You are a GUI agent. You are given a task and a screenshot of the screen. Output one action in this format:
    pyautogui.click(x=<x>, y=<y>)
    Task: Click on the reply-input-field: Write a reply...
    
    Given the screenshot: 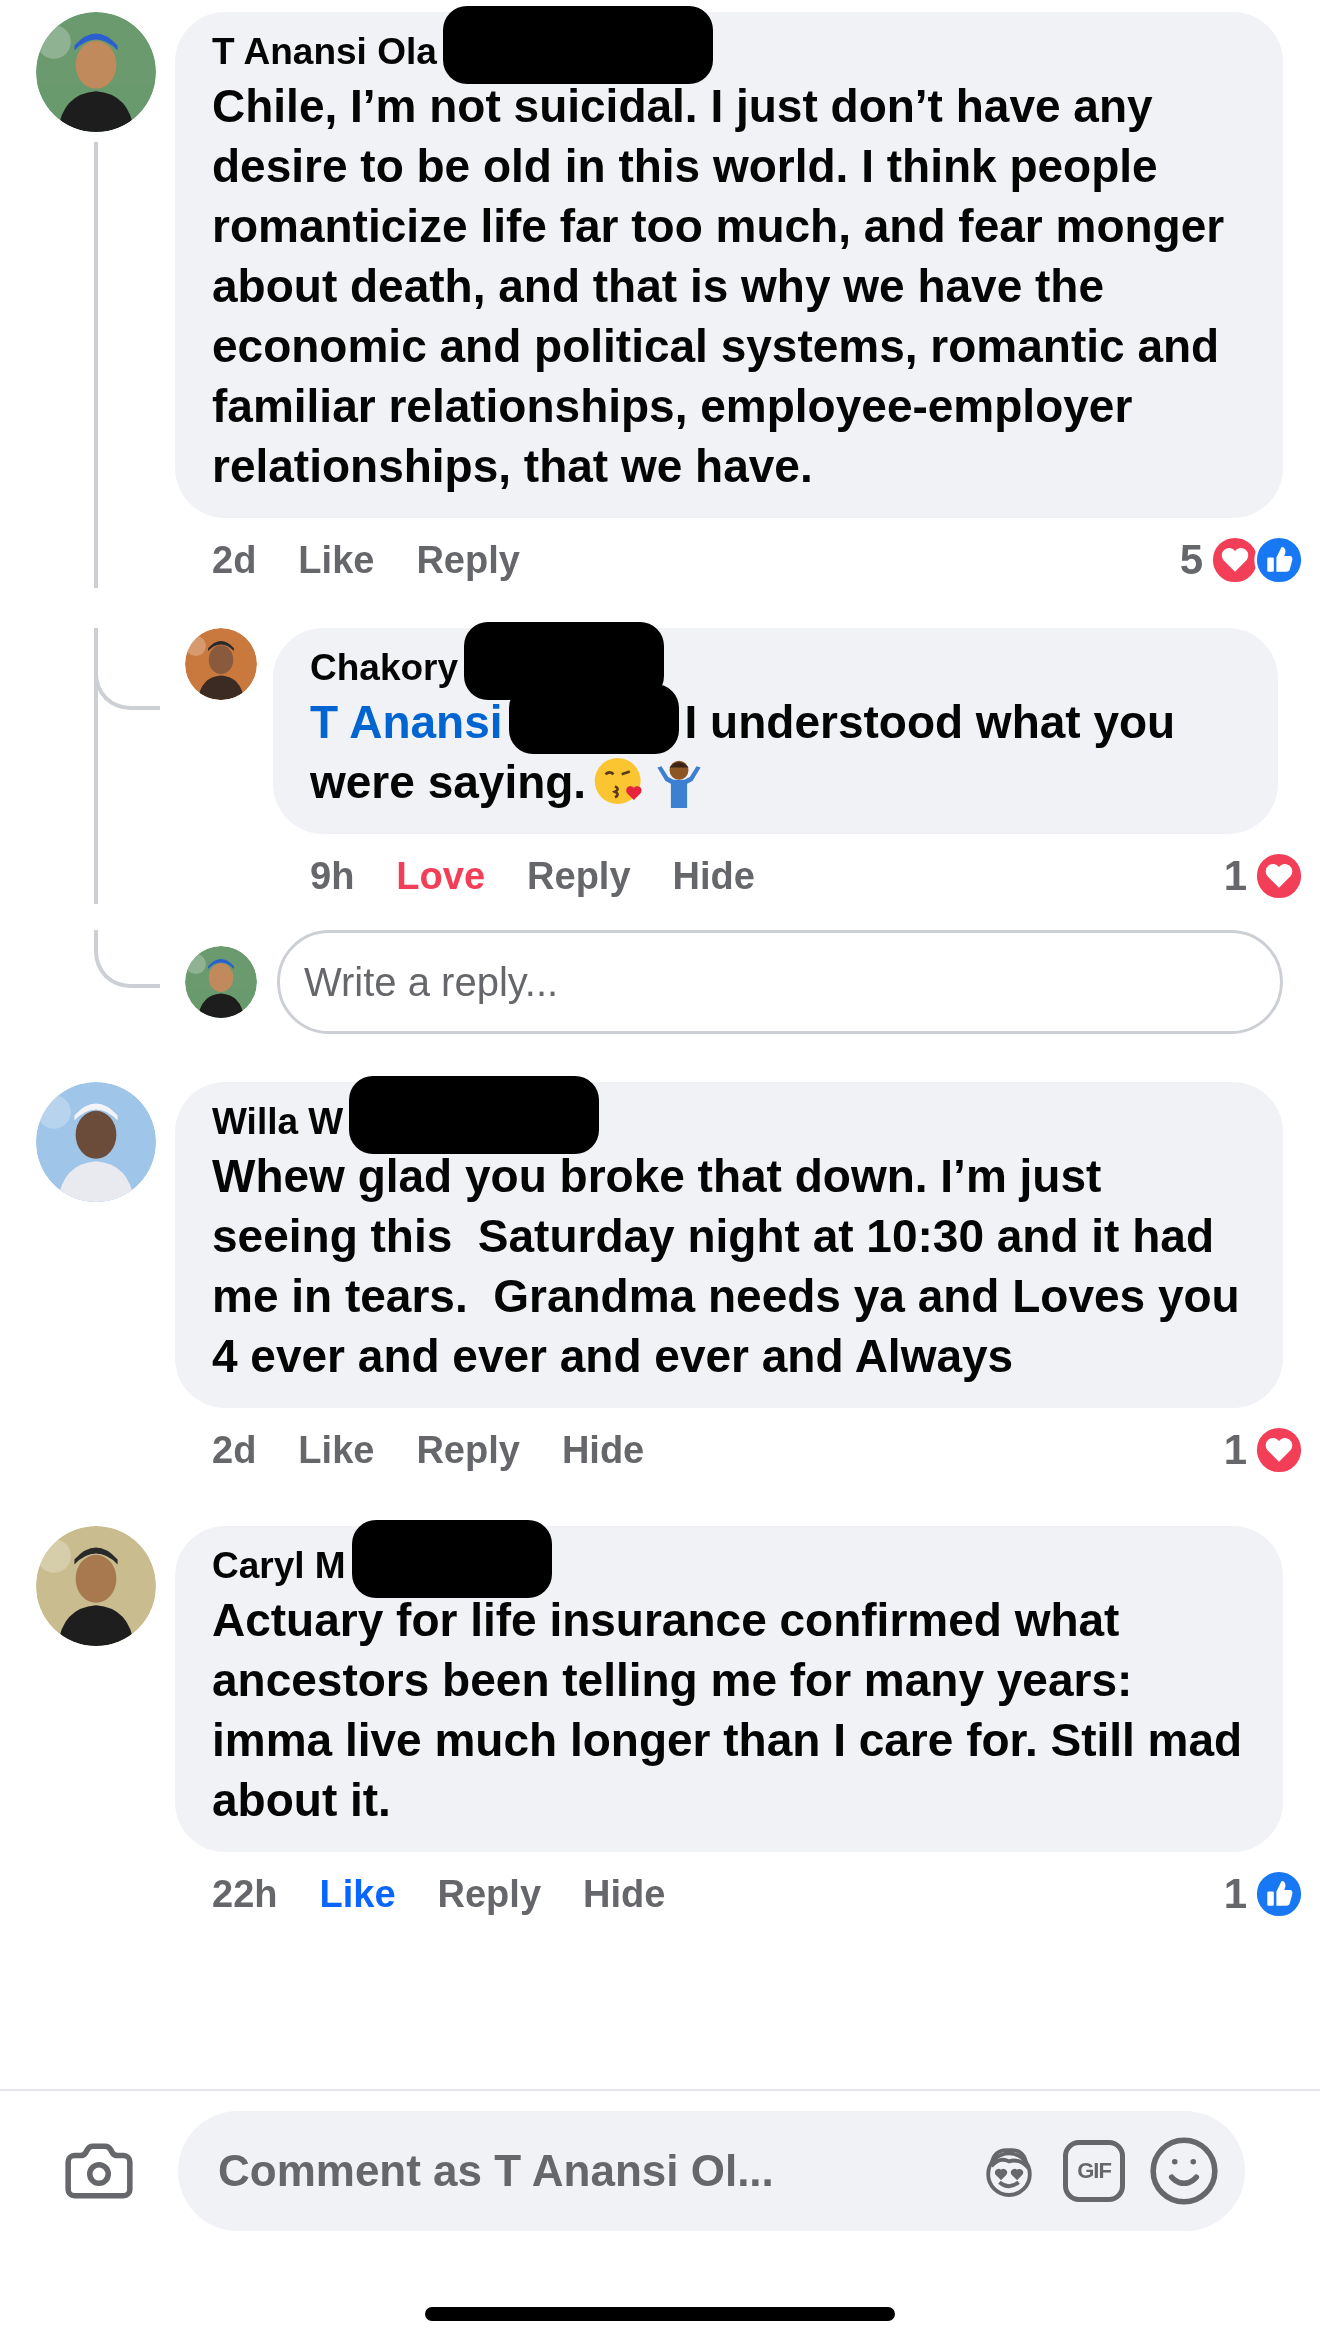 What is the action you would take?
    pyautogui.click(x=780, y=982)
    